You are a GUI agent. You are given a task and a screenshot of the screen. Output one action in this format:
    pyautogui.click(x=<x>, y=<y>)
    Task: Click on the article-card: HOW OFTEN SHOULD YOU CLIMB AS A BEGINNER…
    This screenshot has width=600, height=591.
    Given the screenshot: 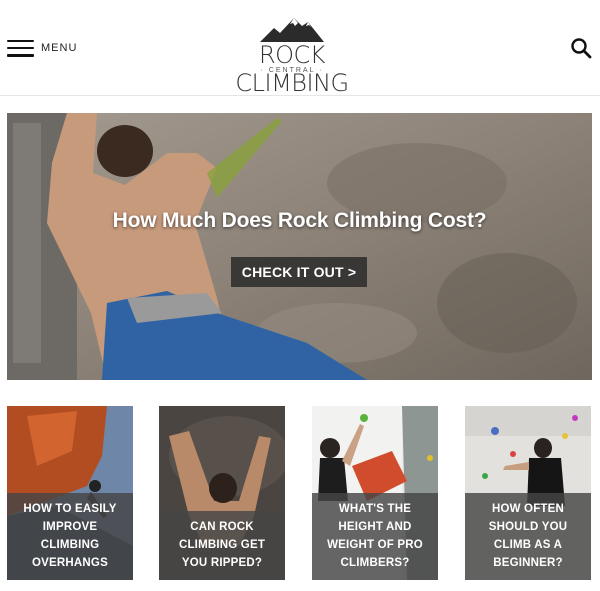 What is the action you would take?
    pyautogui.click(x=528, y=493)
    